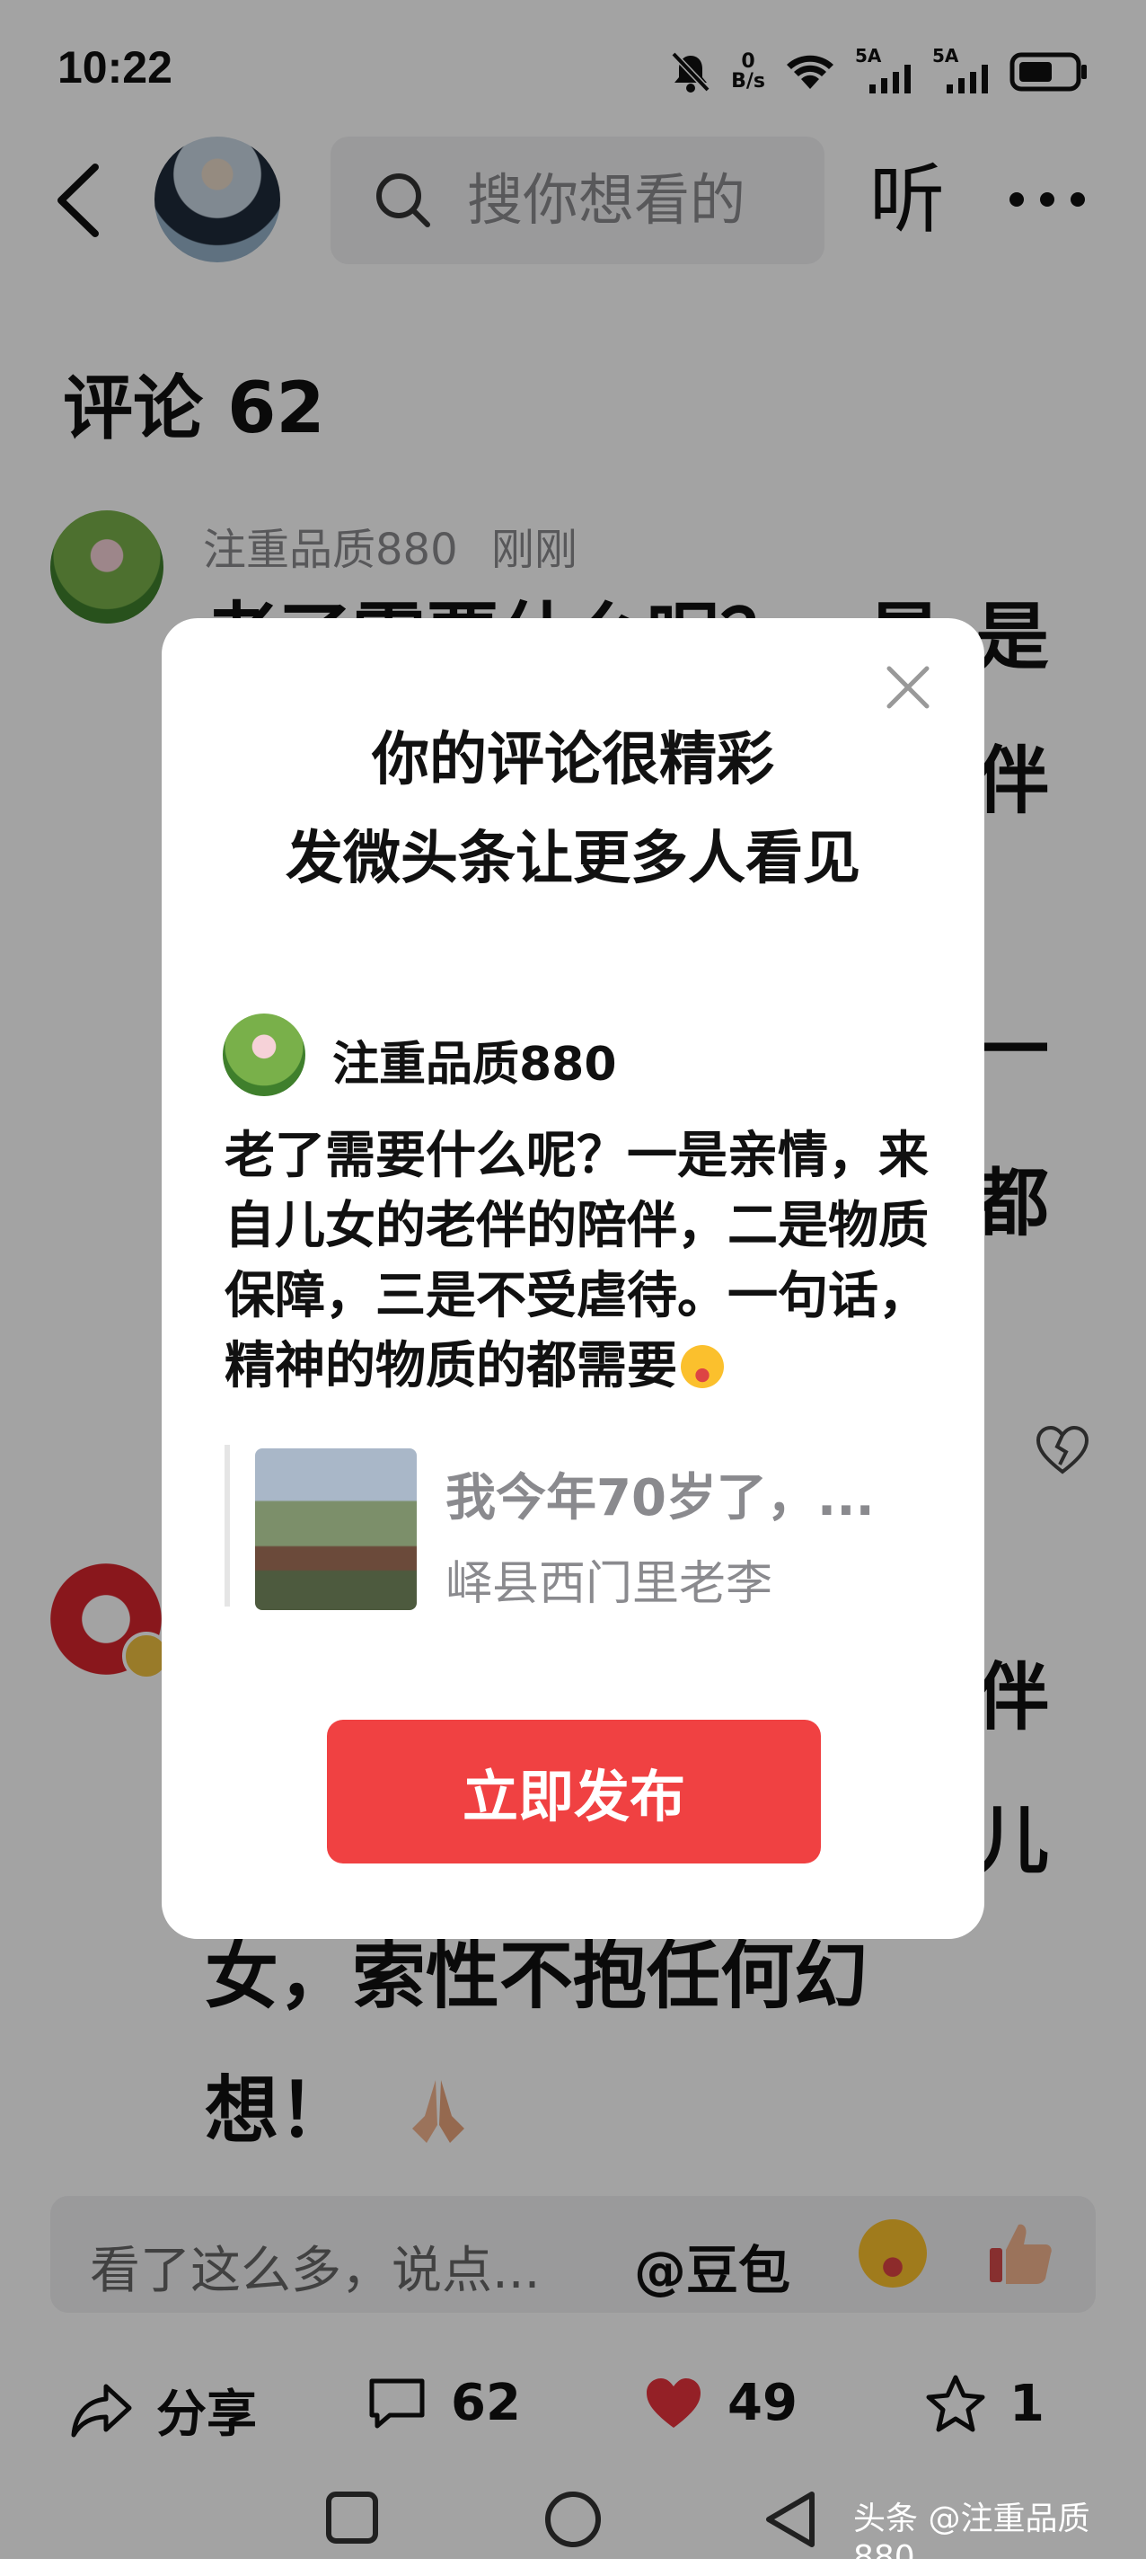 The width and height of the screenshot is (1146, 2576). What do you see at coordinates (609, 1584) in the screenshot?
I see `quoted-article-author: 峄县西门里老李` at bounding box center [609, 1584].